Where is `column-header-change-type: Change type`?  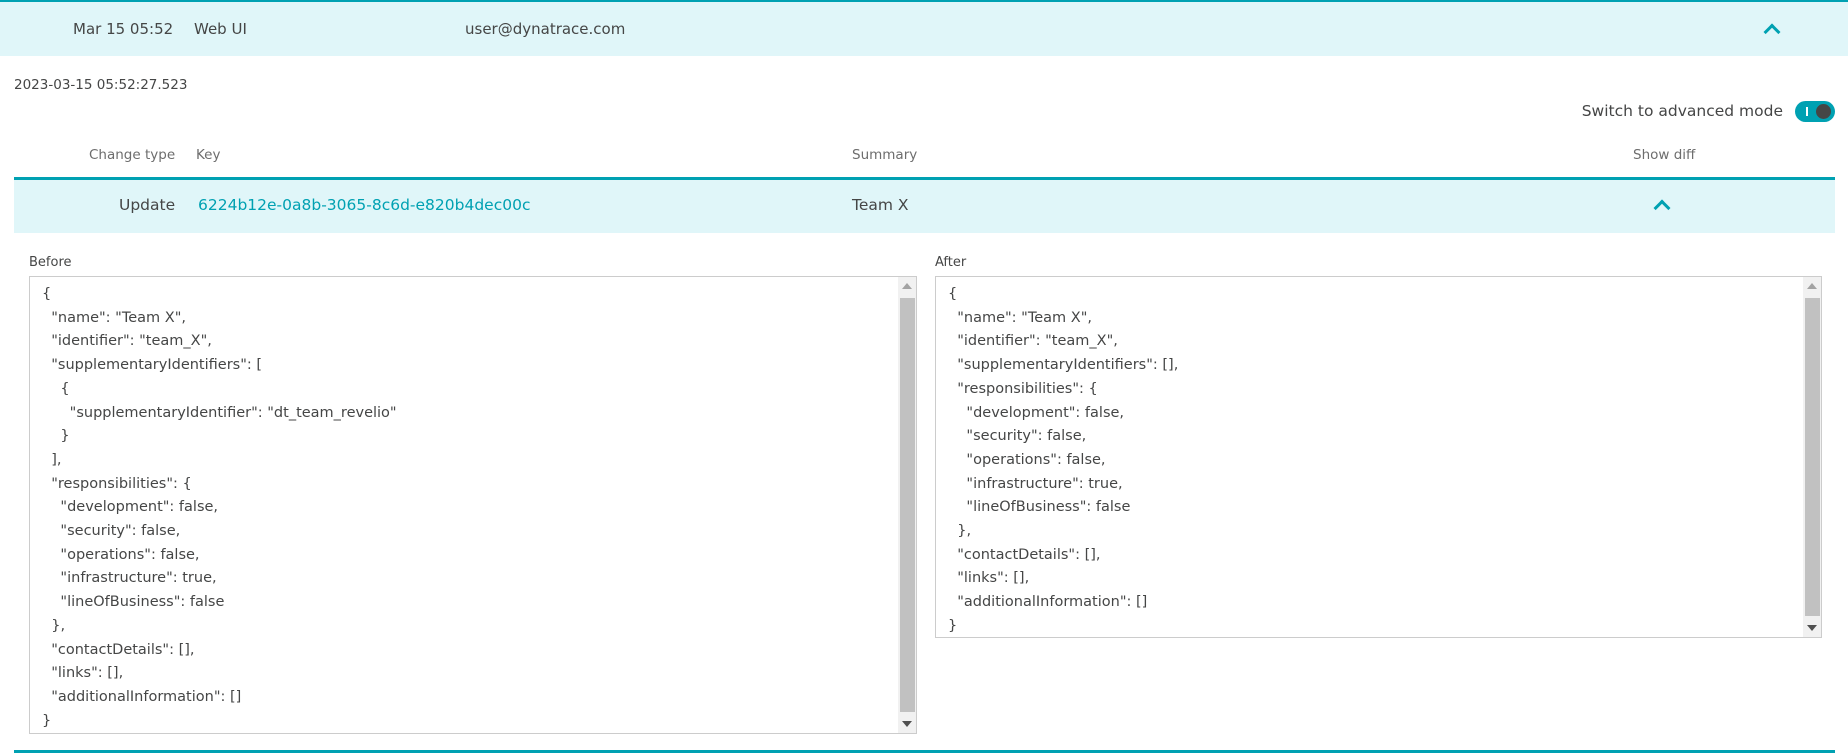
column-header-change-type: Change type is located at coordinates (132, 155).